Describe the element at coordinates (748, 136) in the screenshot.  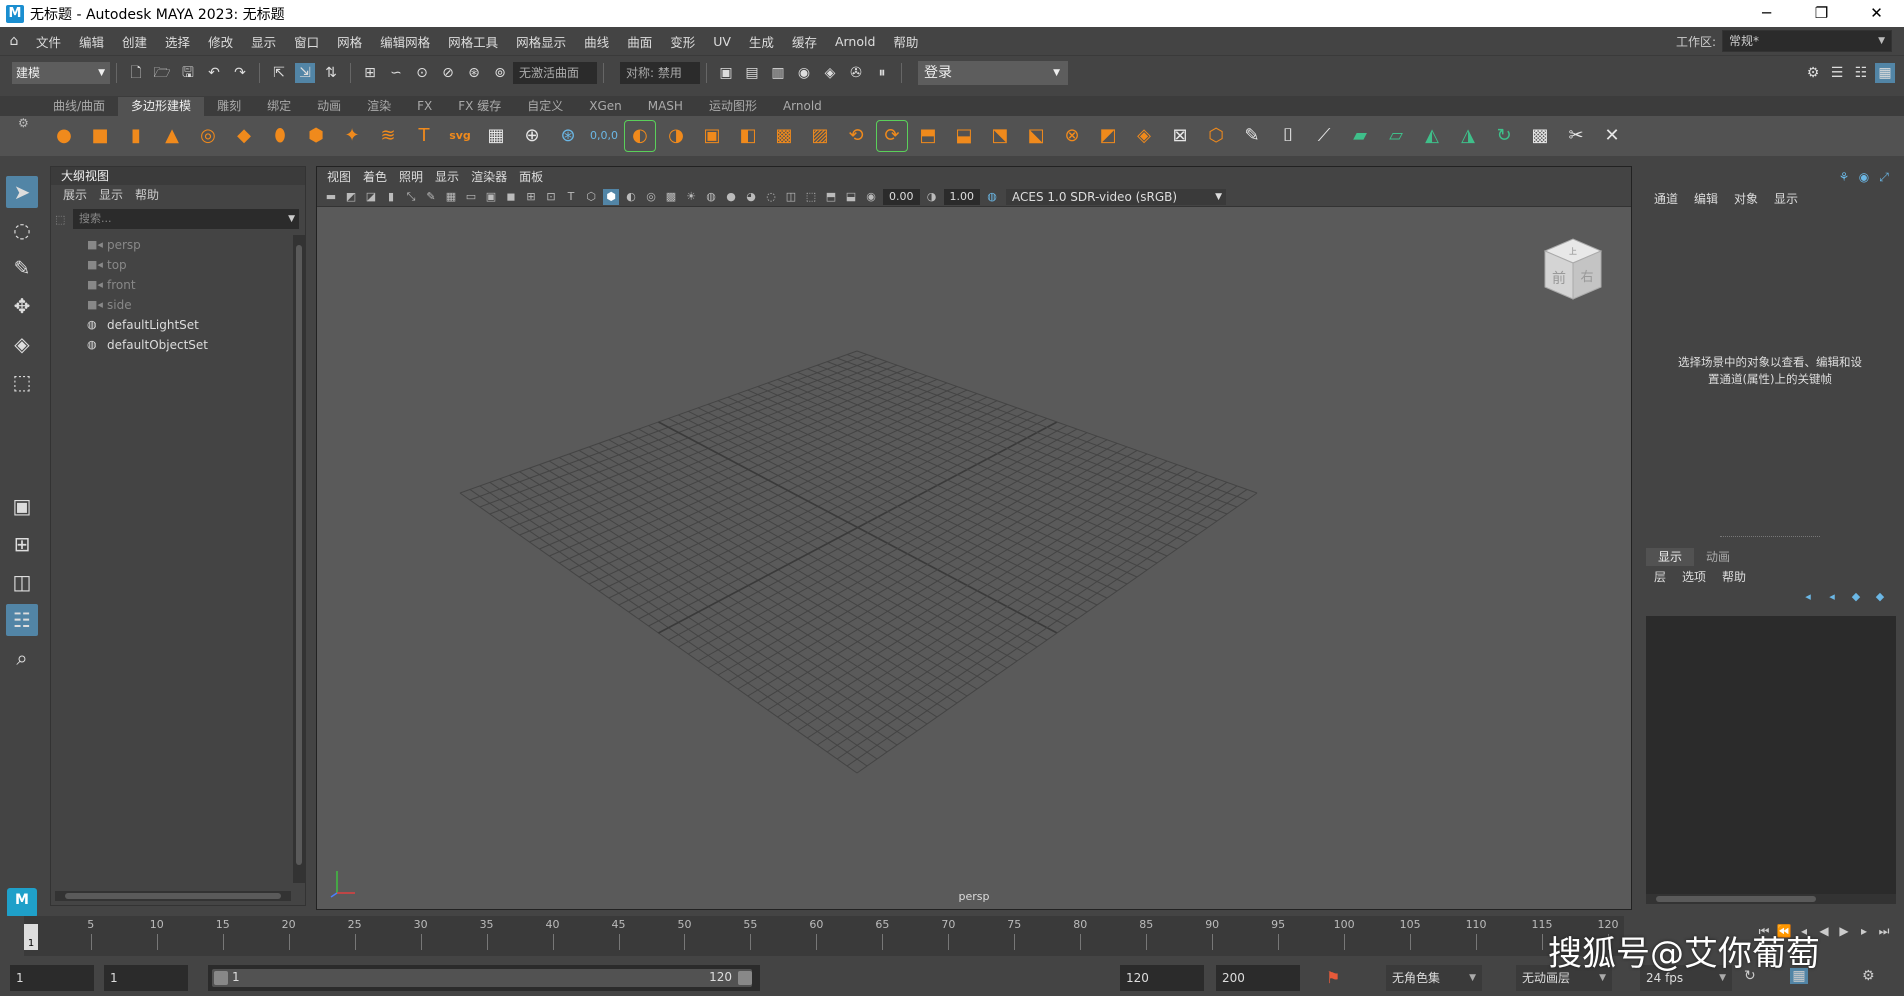
I see `boolean-icon: ◧` at that location.